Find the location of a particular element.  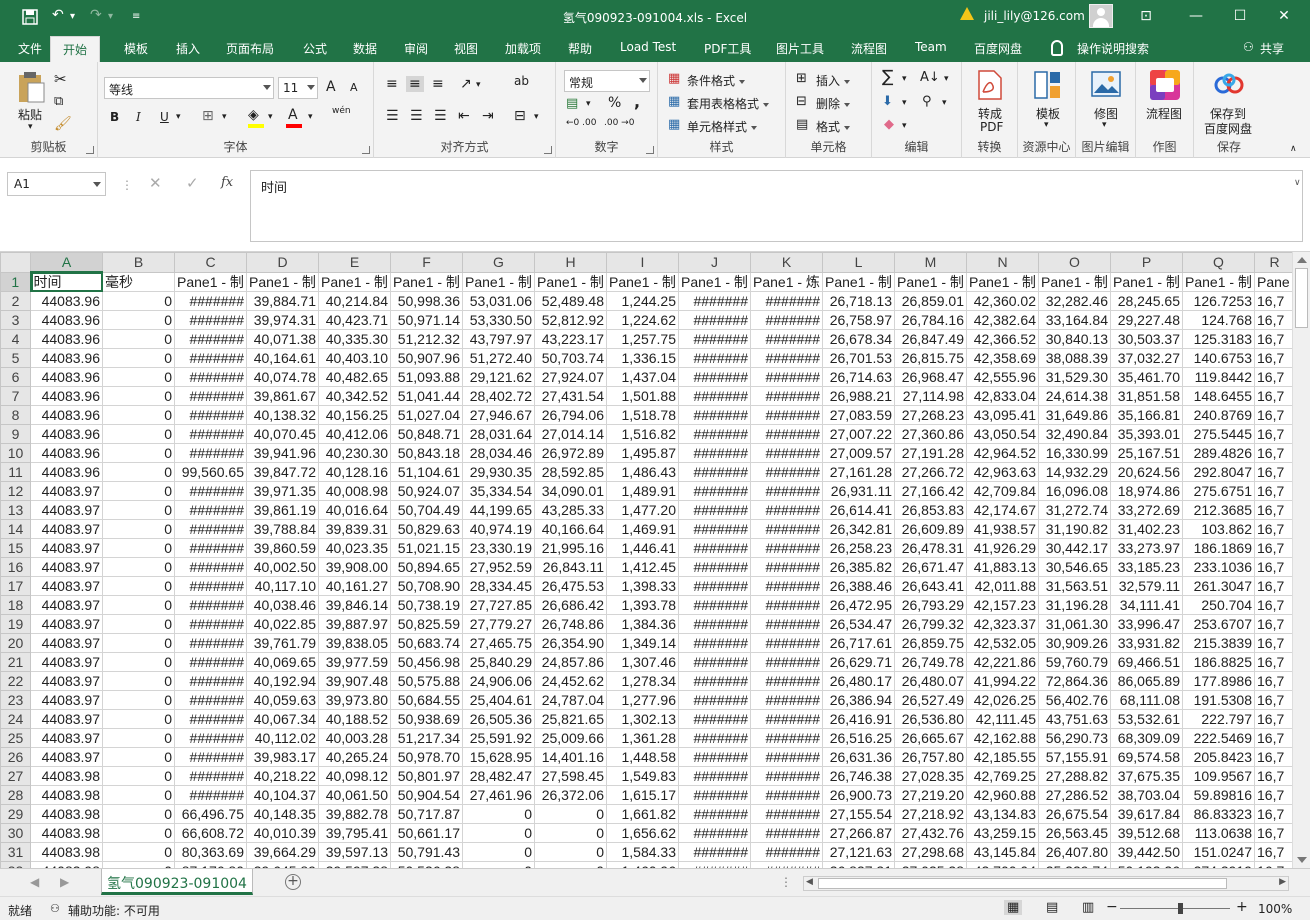

column-header: R is located at coordinates (1273, 262).